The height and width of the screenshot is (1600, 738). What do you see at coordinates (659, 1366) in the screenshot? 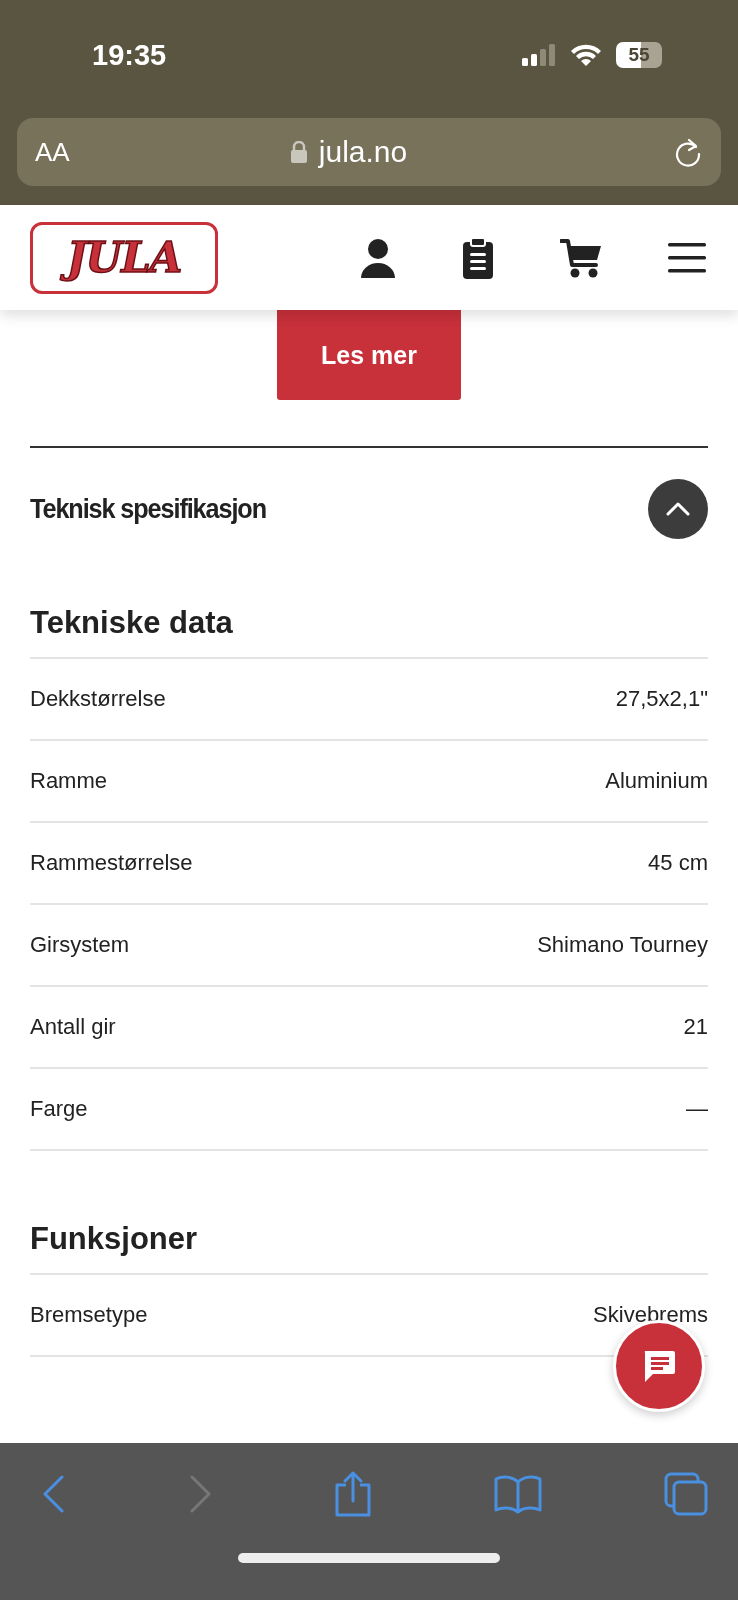
I see `chat-button` at bounding box center [659, 1366].